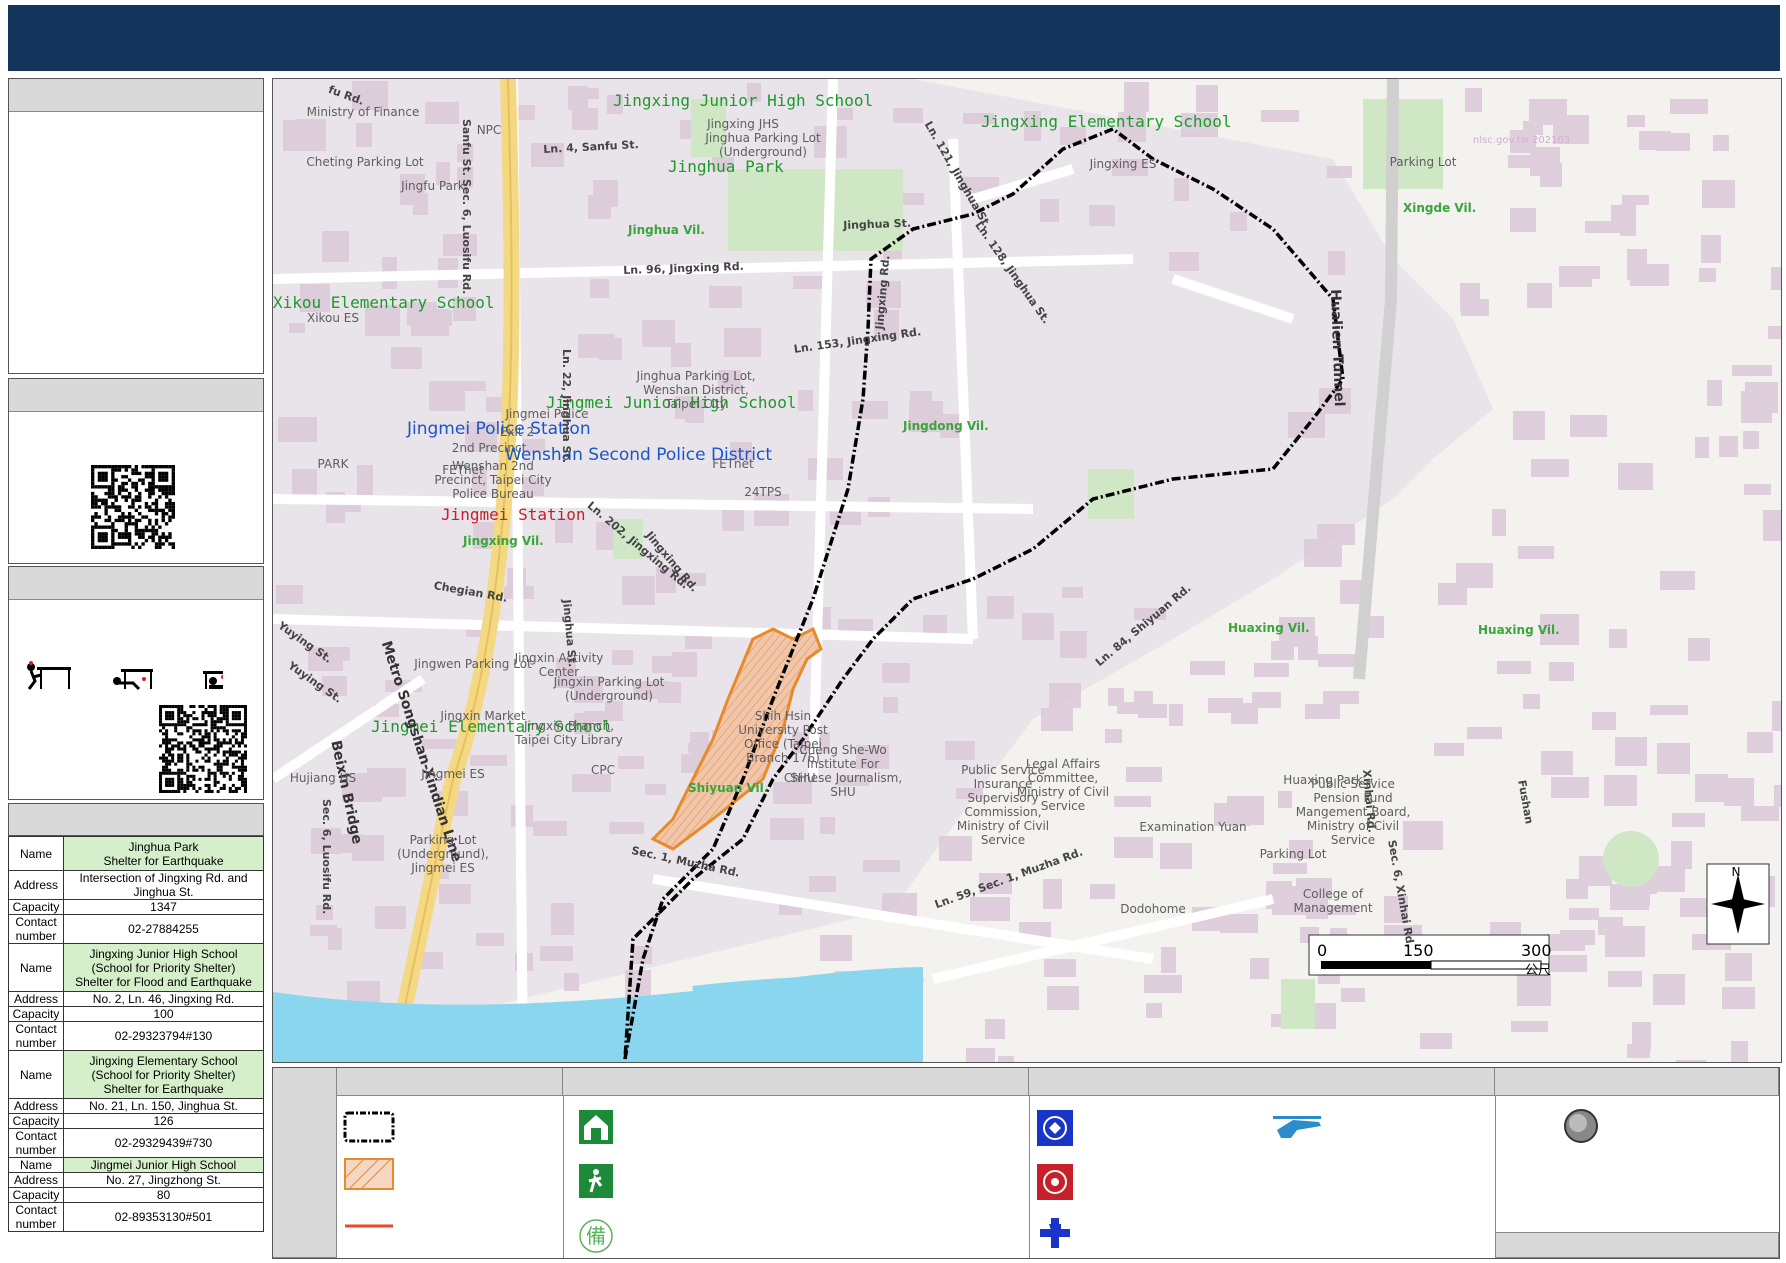 This screenshot has height=1263, width=1786. Describe the element at coordinates (433, 186) in the screenshot. I see `place-label: Jingfu Park` at that location.